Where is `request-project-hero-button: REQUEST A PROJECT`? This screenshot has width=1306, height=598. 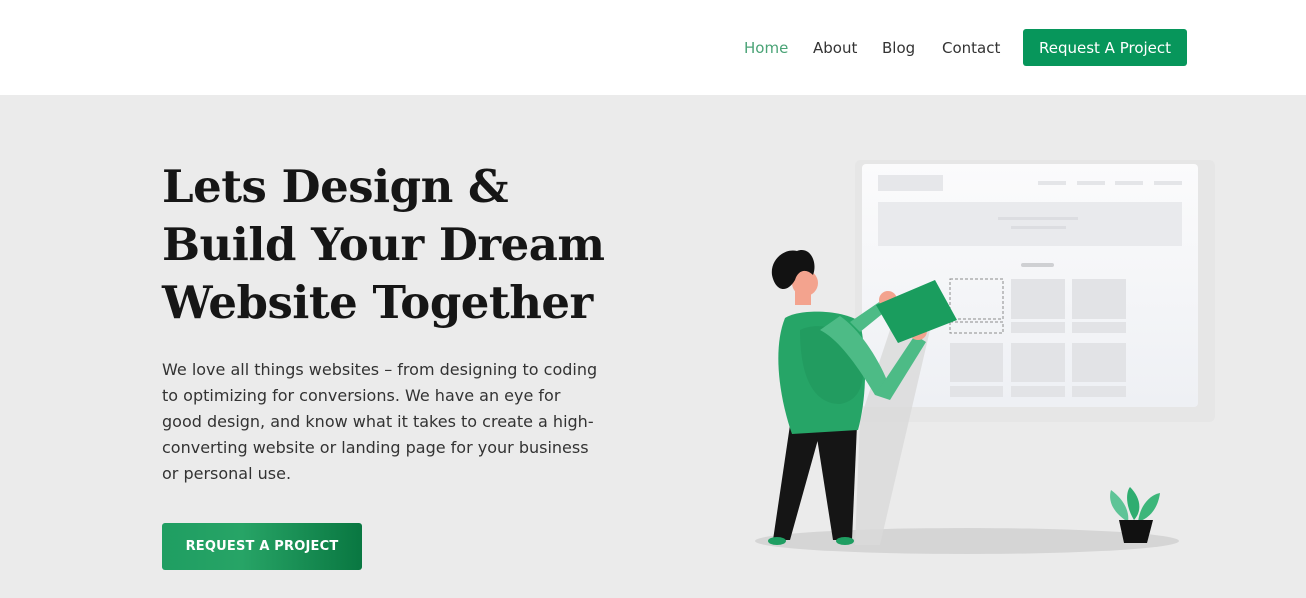
request-project-hero-button: REQUEST A PROJECT is located at coordinates (262, 546).